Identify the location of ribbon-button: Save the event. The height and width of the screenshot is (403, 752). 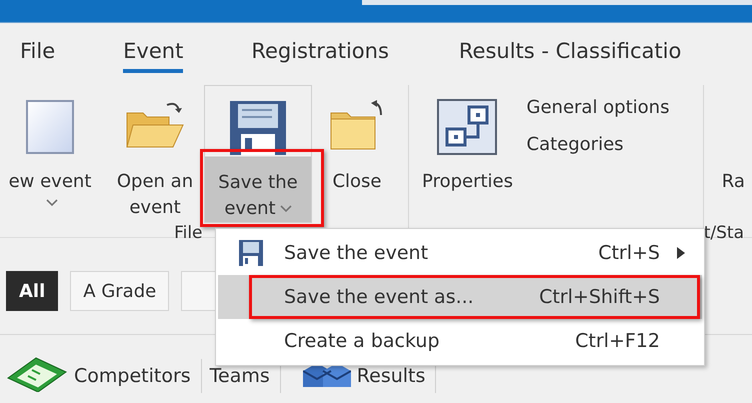
(258, 154).